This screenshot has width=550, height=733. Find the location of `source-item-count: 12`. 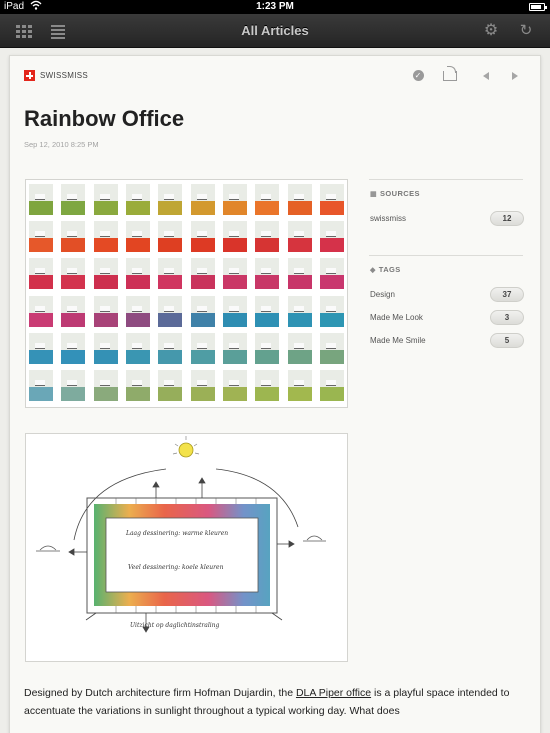

source-item-count: 12 is located at coordinates (507, 218).